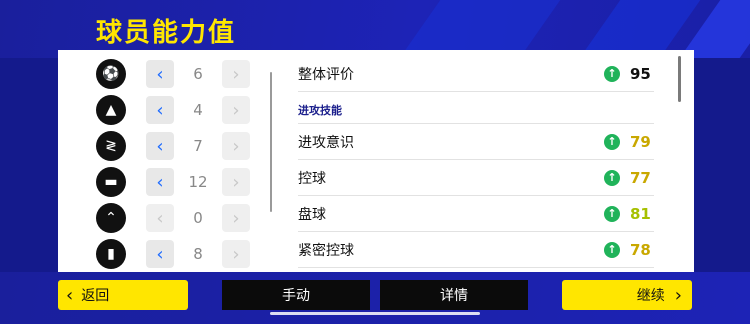  Describe the element at coordinates (476, 250) in the screenshot. I see `stat-row: 紧密控球 ↑ 78` at that location.